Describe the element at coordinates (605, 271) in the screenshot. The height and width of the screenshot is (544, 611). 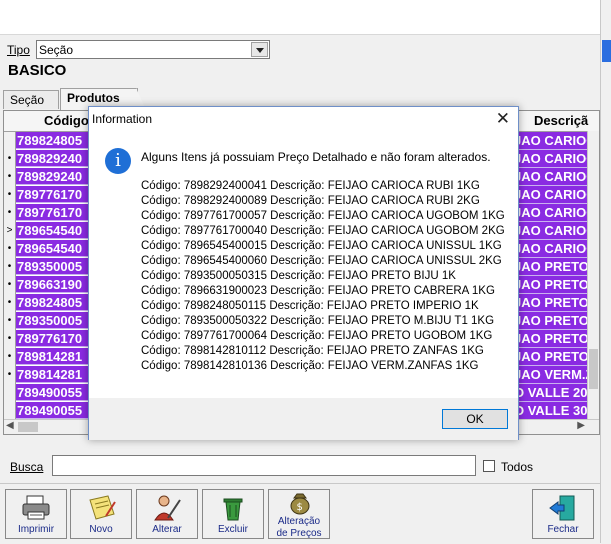
I see `right-scroll-strip` at that location.